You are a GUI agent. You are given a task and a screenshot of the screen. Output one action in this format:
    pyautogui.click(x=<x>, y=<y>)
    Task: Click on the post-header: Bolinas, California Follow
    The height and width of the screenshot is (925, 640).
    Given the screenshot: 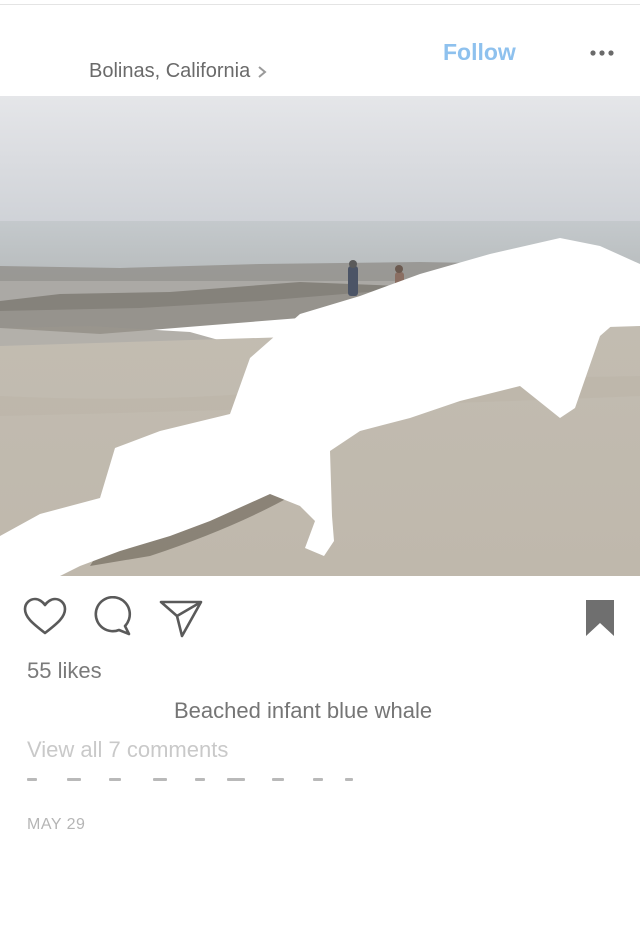 What is the action you would take?
    pyautogui.click(x=320, y=50)
    